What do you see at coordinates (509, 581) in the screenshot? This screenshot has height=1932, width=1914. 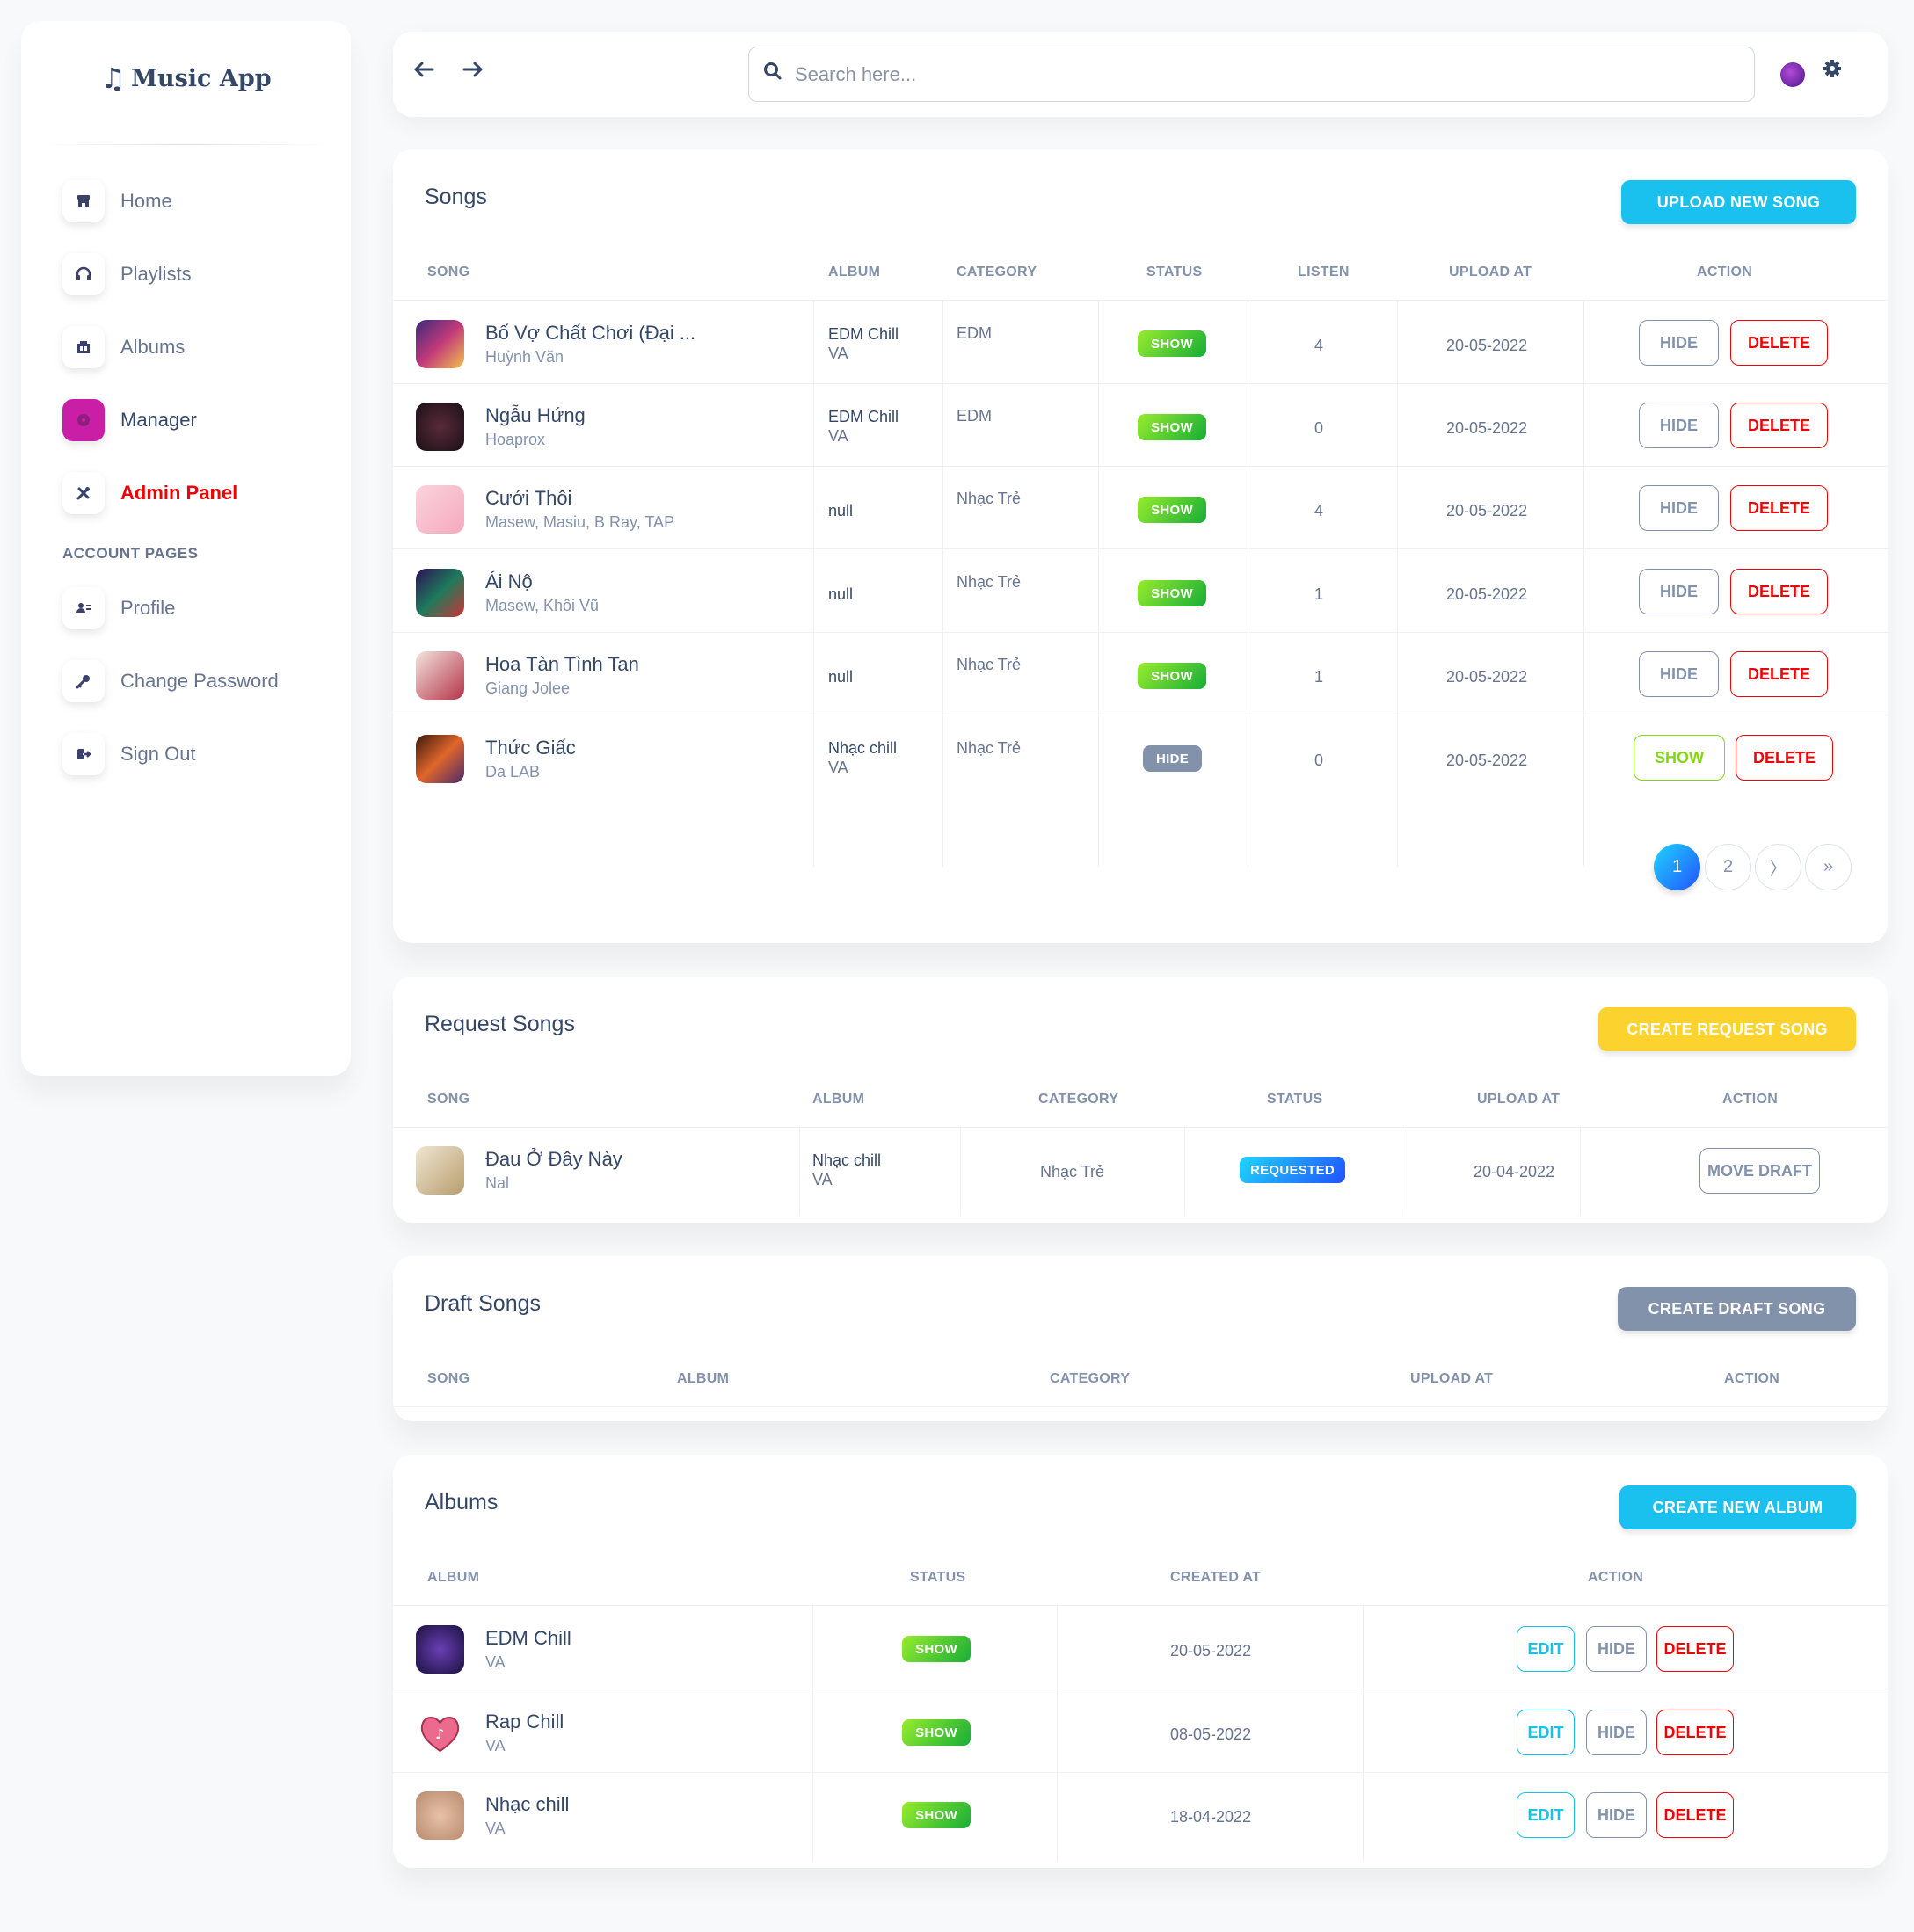 I see `song-title: Ái Nộ` at bounding box center [509, 581].